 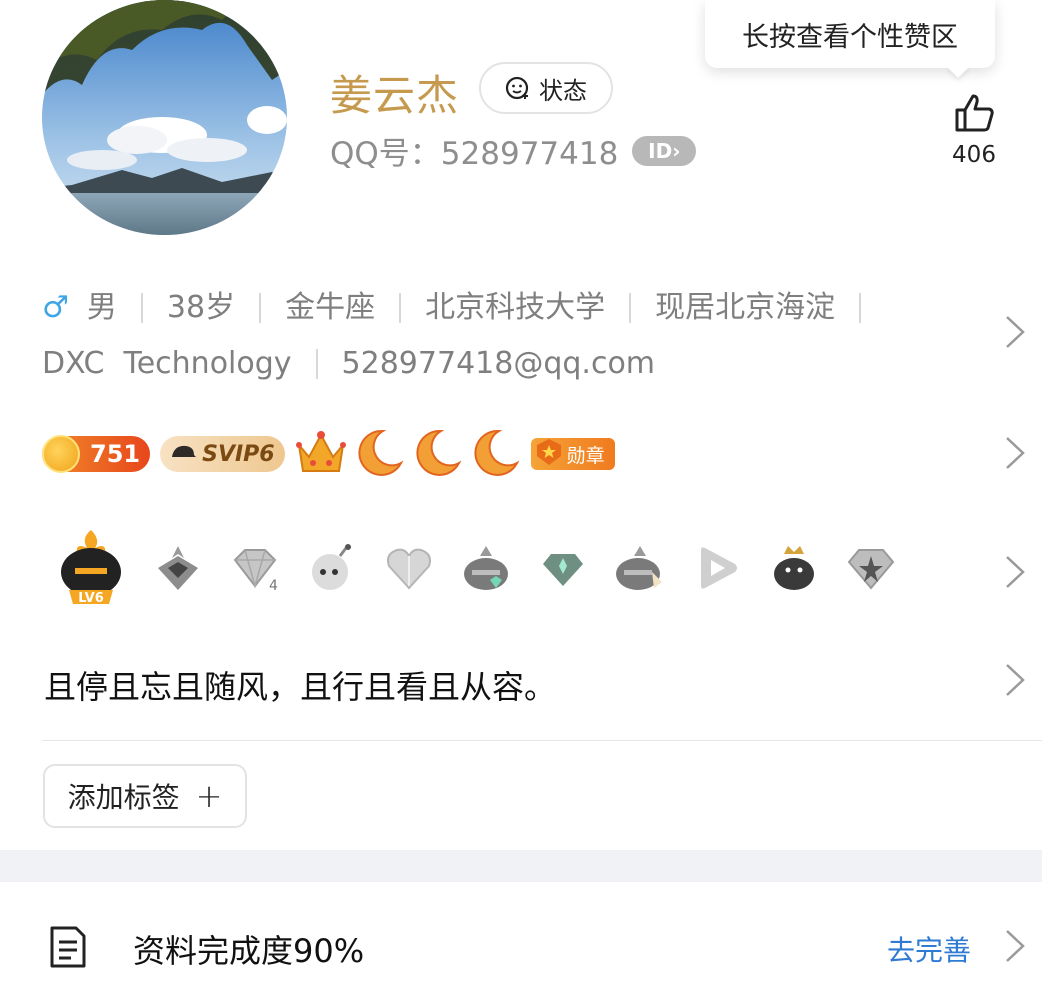 What do you see at coordinates (676, 150) in the screenshot?
I see `chevron-right-icon: ›` at bounding box center [676, 150].